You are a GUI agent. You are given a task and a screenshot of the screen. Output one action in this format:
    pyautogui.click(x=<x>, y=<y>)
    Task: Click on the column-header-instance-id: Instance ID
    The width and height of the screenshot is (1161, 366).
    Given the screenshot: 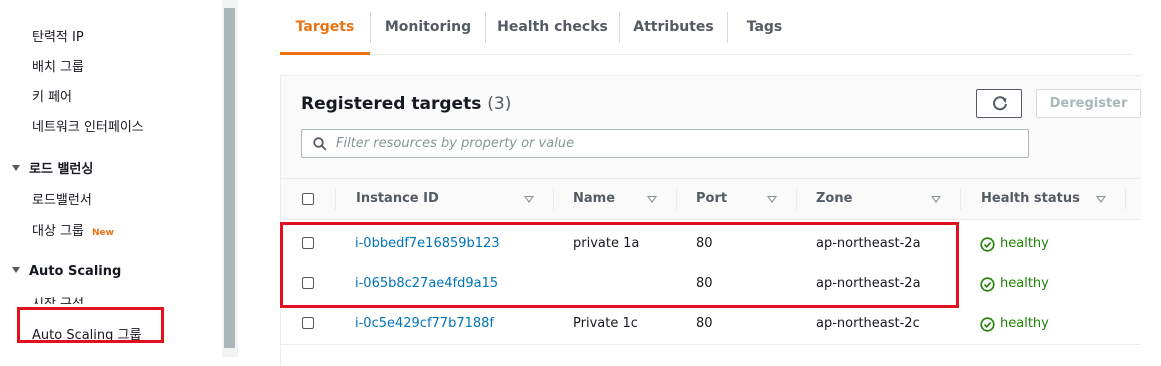 What is the action you would take?
    pyautogui.click(x=397, y=199)
    